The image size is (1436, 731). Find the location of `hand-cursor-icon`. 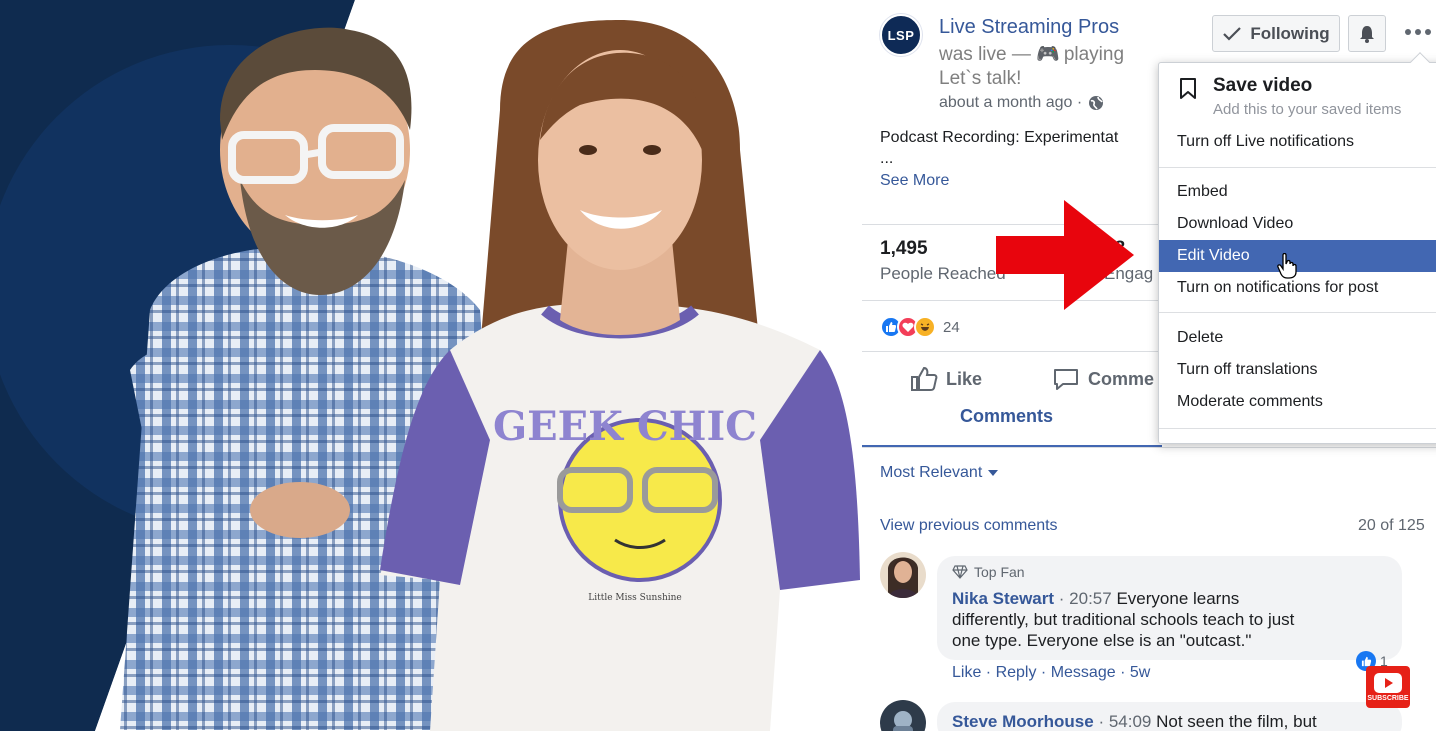

hand-cursor-icon is located at coordinates (1287, 266).